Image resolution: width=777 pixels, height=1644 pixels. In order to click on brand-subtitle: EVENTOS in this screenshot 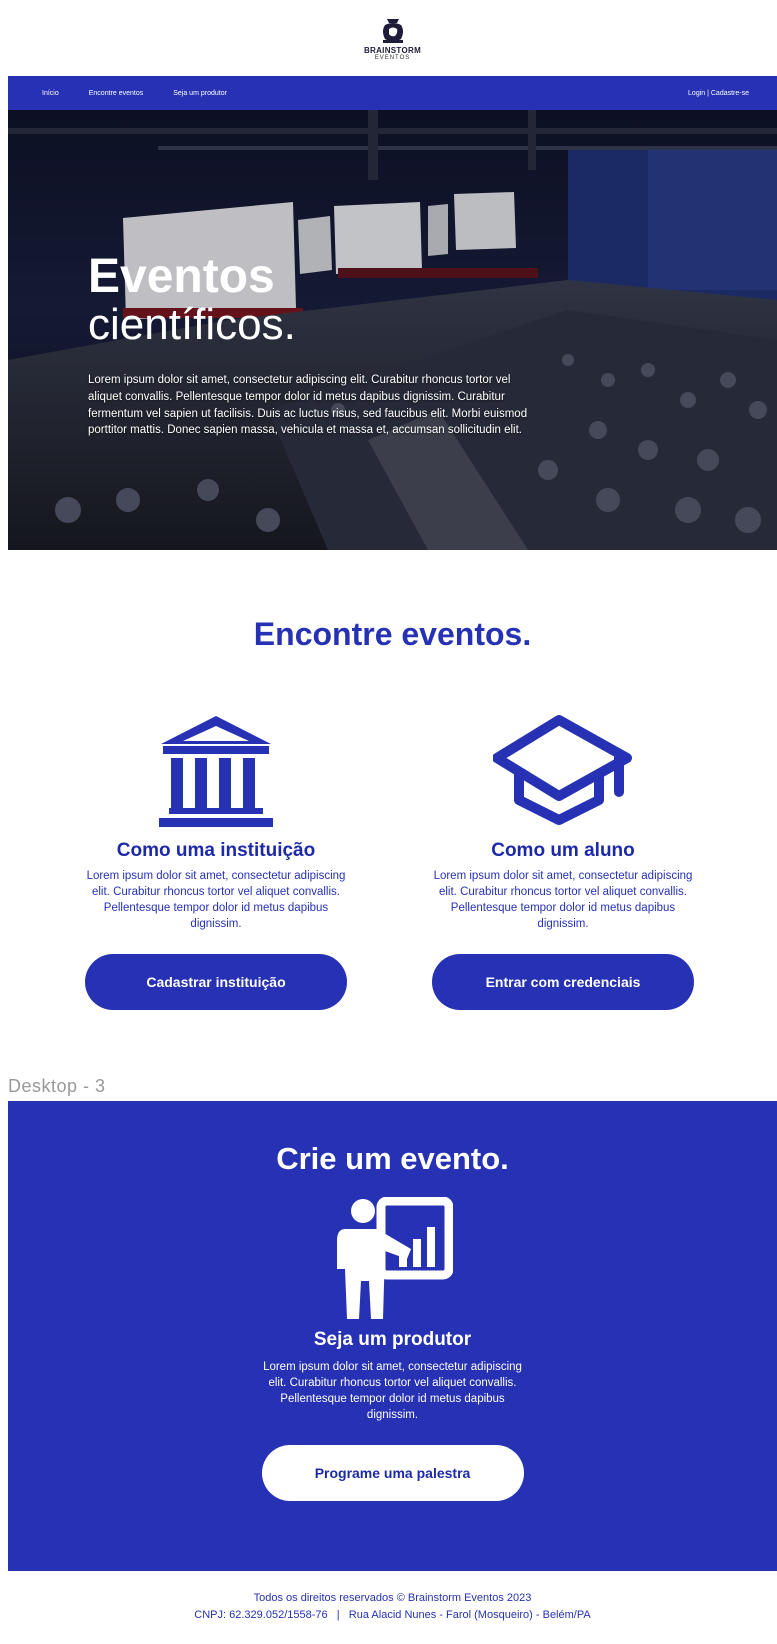, I will do `click(392, 58)`.